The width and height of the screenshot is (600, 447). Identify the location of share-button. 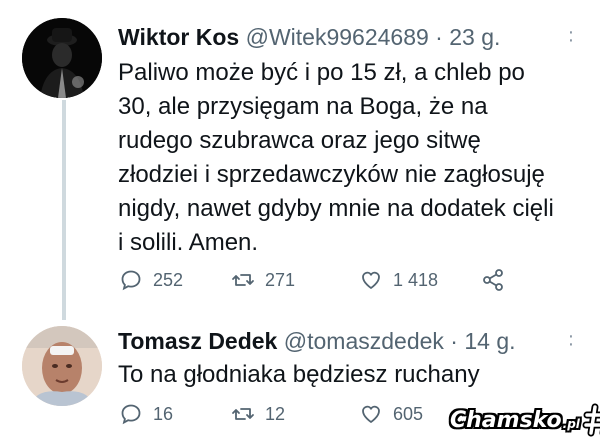
(498, 280).